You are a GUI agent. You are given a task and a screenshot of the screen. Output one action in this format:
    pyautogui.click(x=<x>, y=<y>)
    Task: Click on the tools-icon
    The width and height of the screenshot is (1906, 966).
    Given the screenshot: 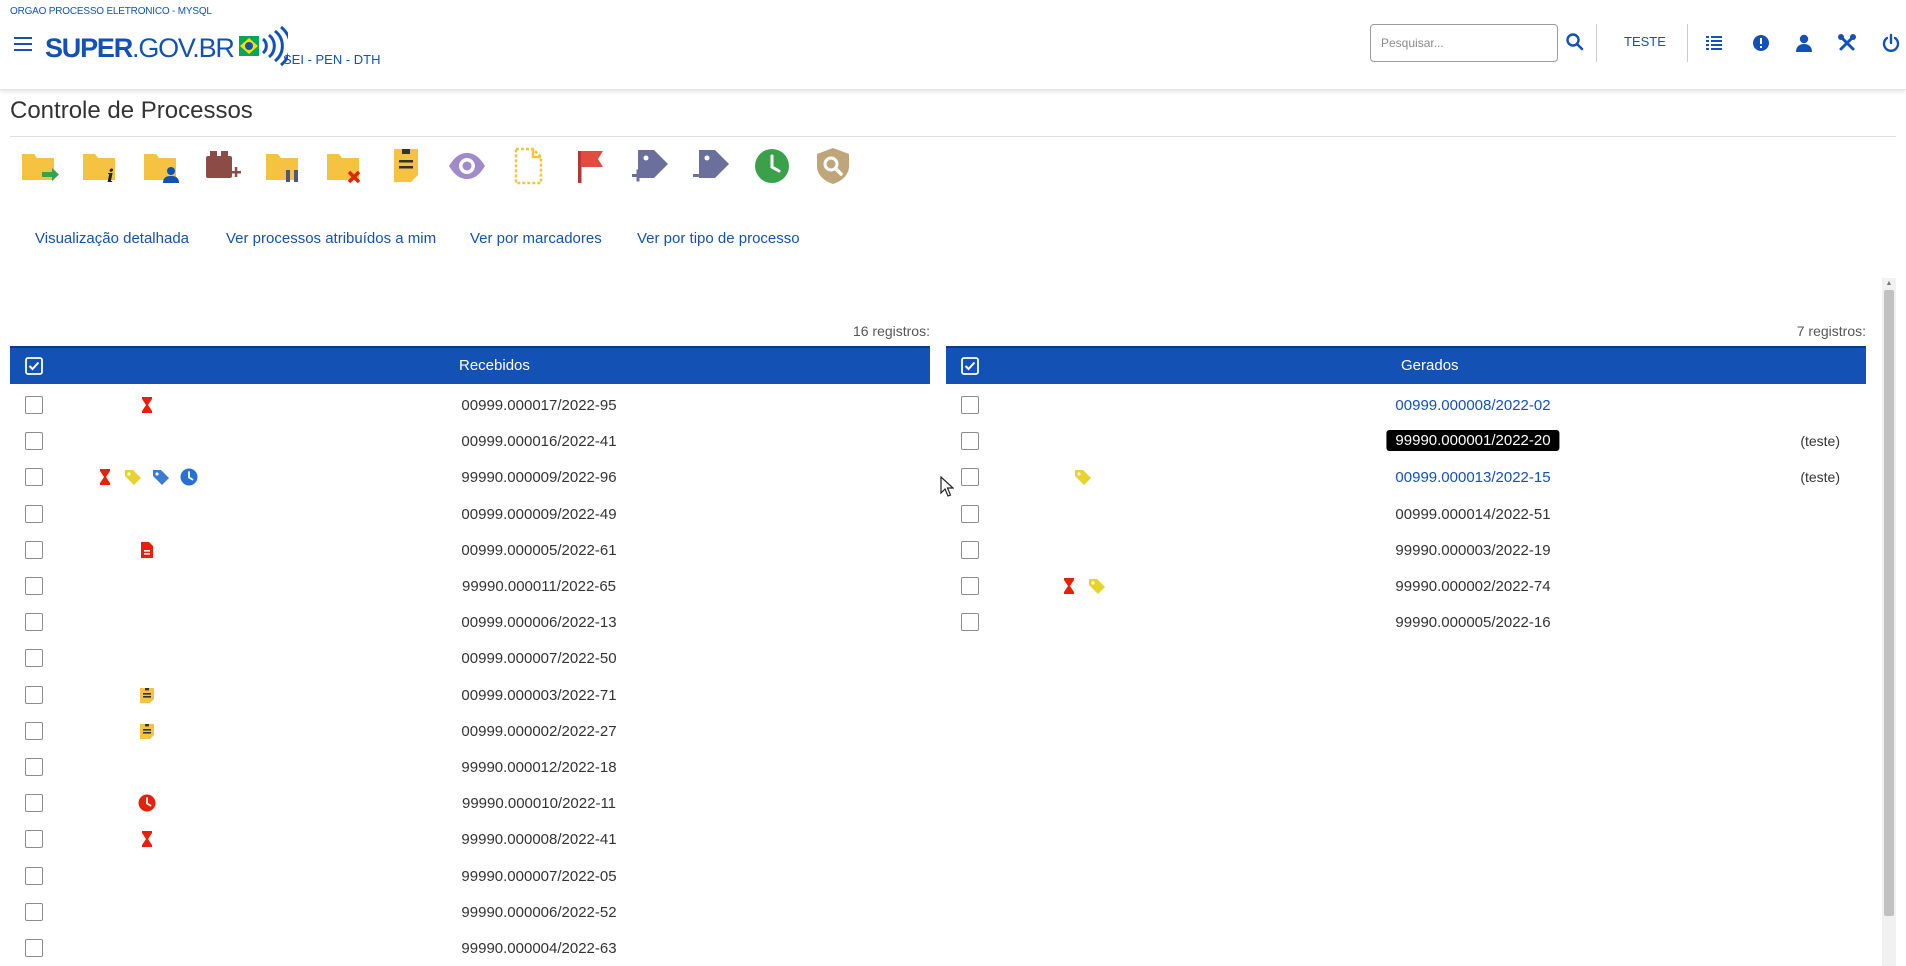 What is the action you would take?
    pyautogui.click(x=1847, y=43)
    